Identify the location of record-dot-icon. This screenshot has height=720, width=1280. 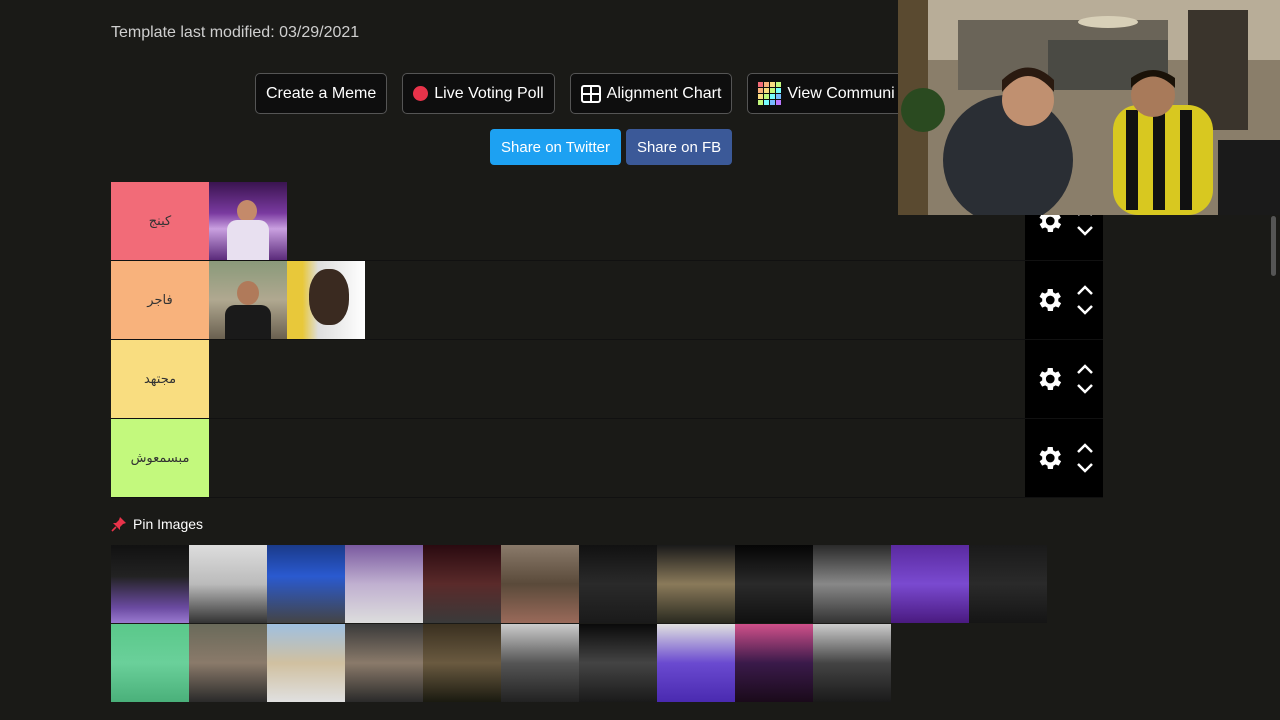
(421, 93).